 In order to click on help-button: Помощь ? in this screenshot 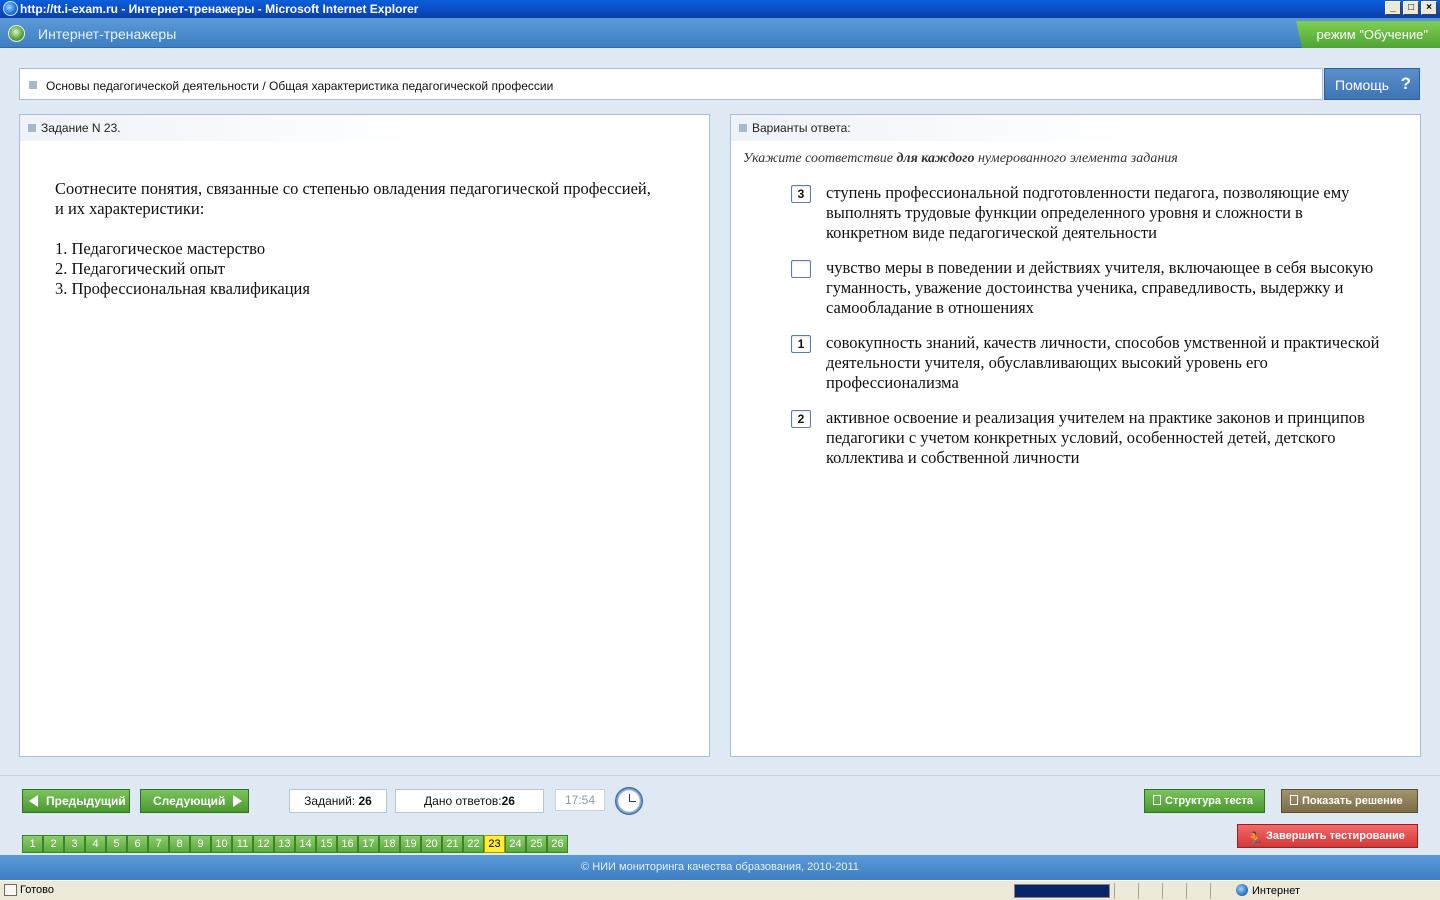, I will do `click(1372, 84)`.